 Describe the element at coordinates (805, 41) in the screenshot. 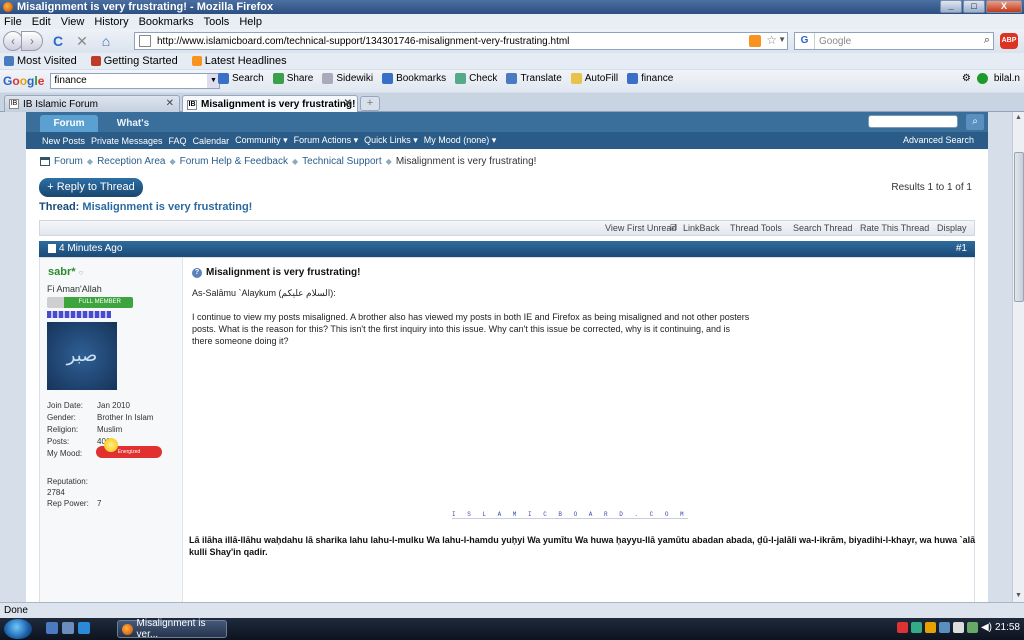

I see `search-engine-icon: G` at that location.